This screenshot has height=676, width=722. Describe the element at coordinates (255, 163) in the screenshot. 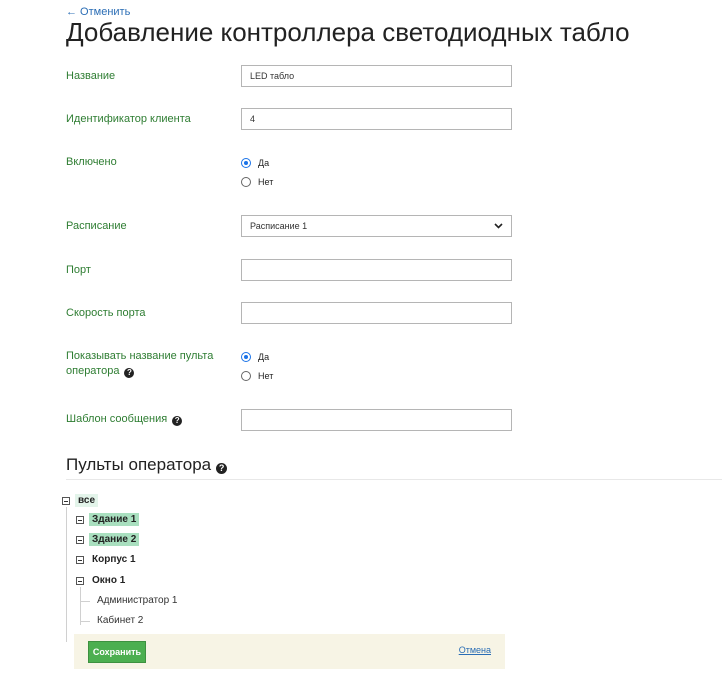

I see `enabled-option-yes: Да` at that location.